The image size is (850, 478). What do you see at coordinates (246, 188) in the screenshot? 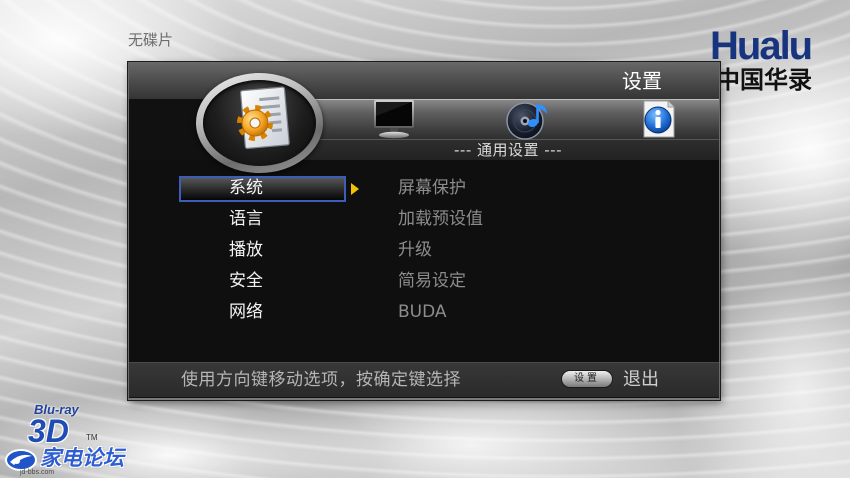
I see `menu-item-system: 系统` at bounding box center [246, 188].